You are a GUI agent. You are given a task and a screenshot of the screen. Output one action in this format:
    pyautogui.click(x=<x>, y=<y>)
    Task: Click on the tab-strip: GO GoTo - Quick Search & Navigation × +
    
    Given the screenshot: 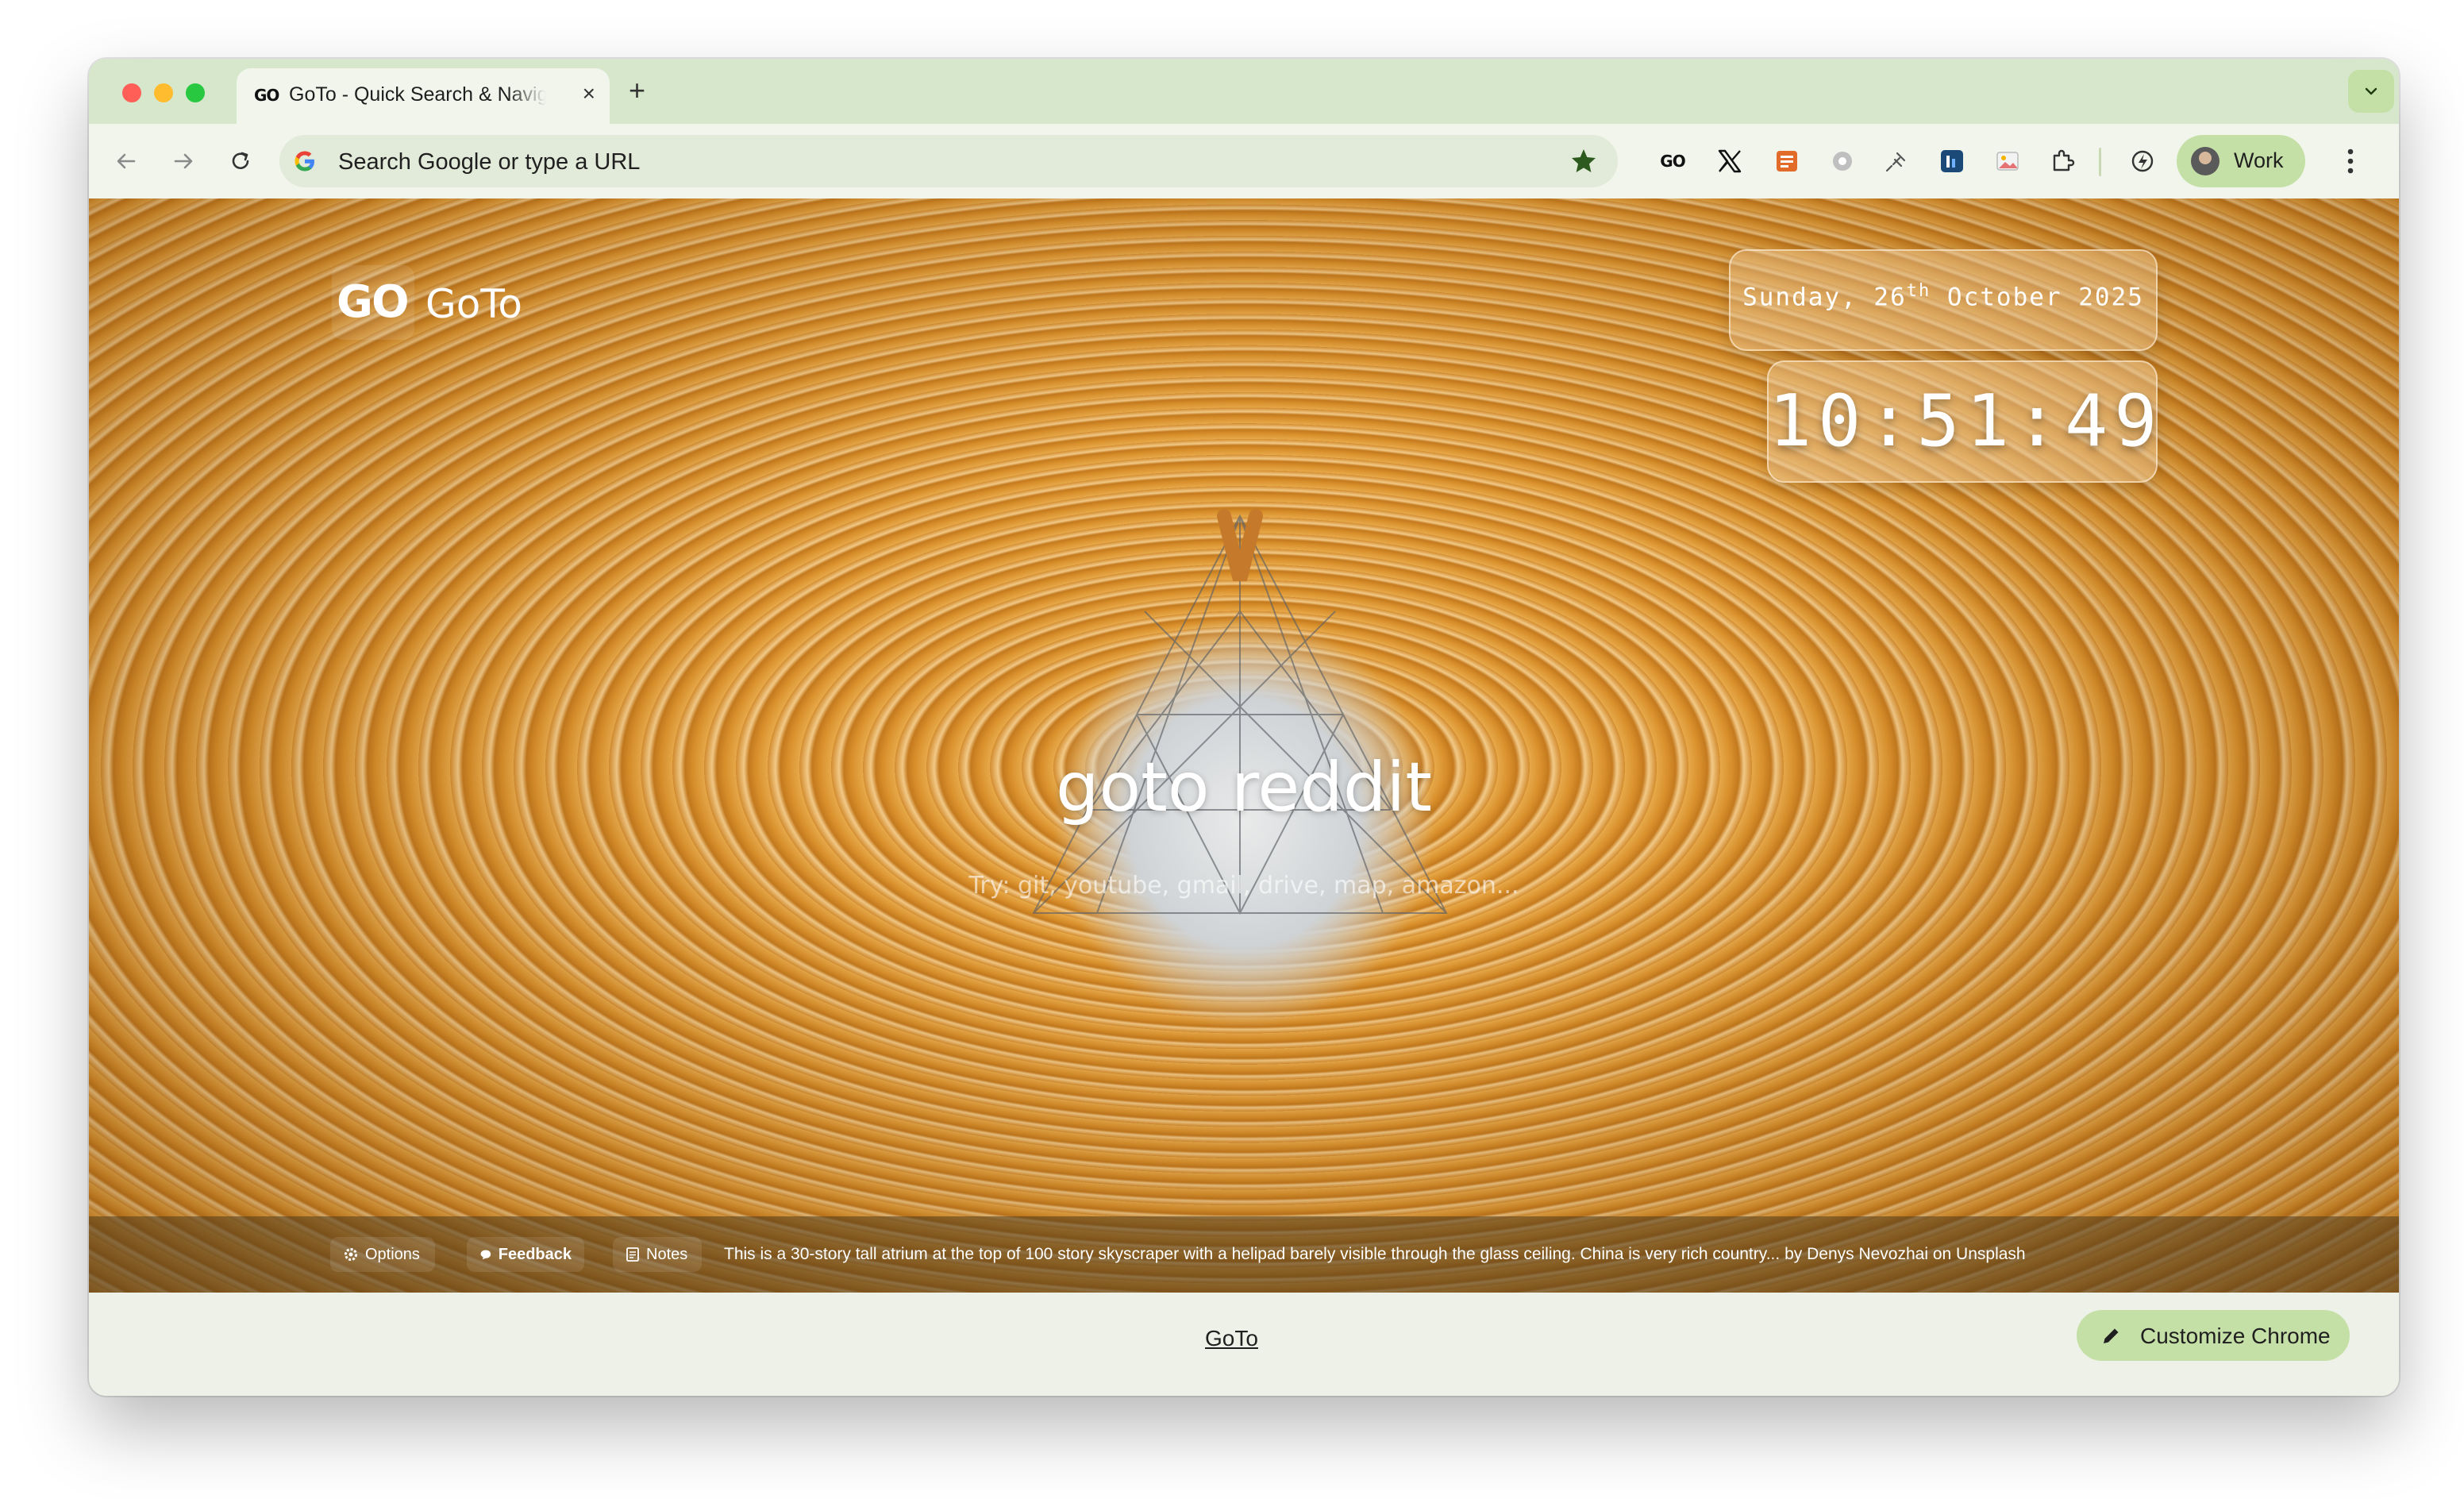 What is the action you would take?
    pyautogui.click(x=1244, y=92)
    